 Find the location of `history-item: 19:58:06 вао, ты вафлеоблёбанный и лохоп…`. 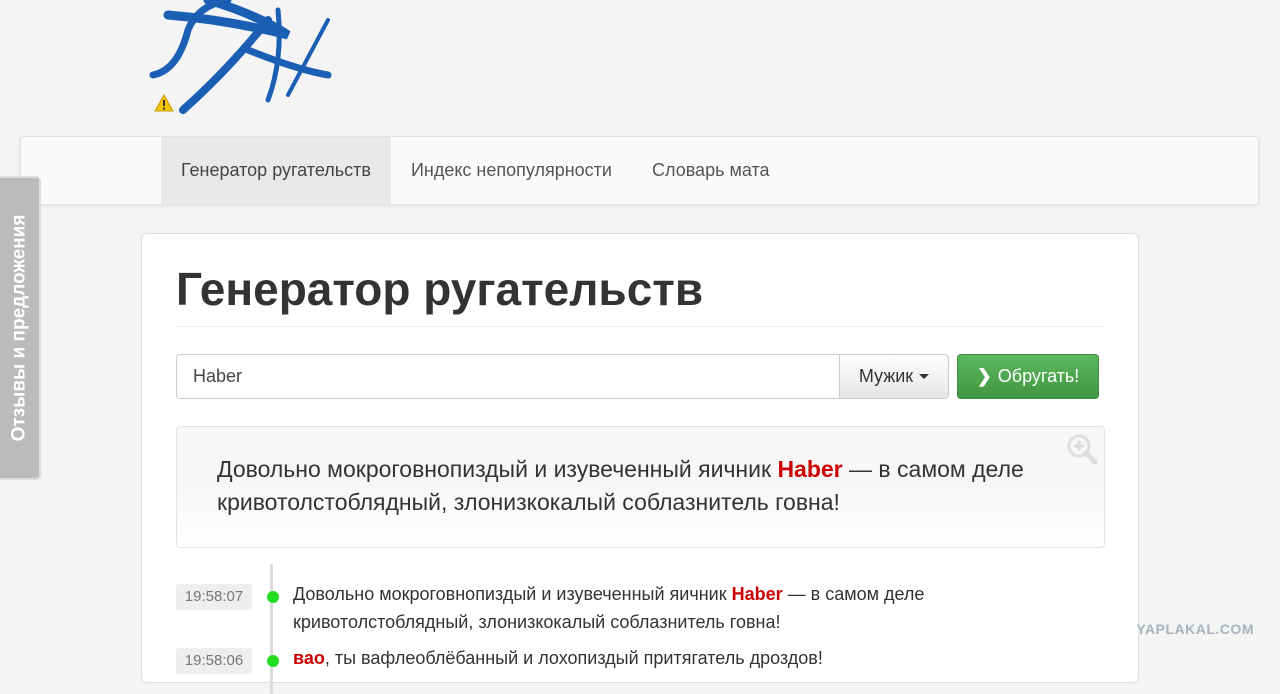

history-item: 19:58:06 вао, ты вафлеоблёбанный и лохоп… is located at coordinates (579, 659).